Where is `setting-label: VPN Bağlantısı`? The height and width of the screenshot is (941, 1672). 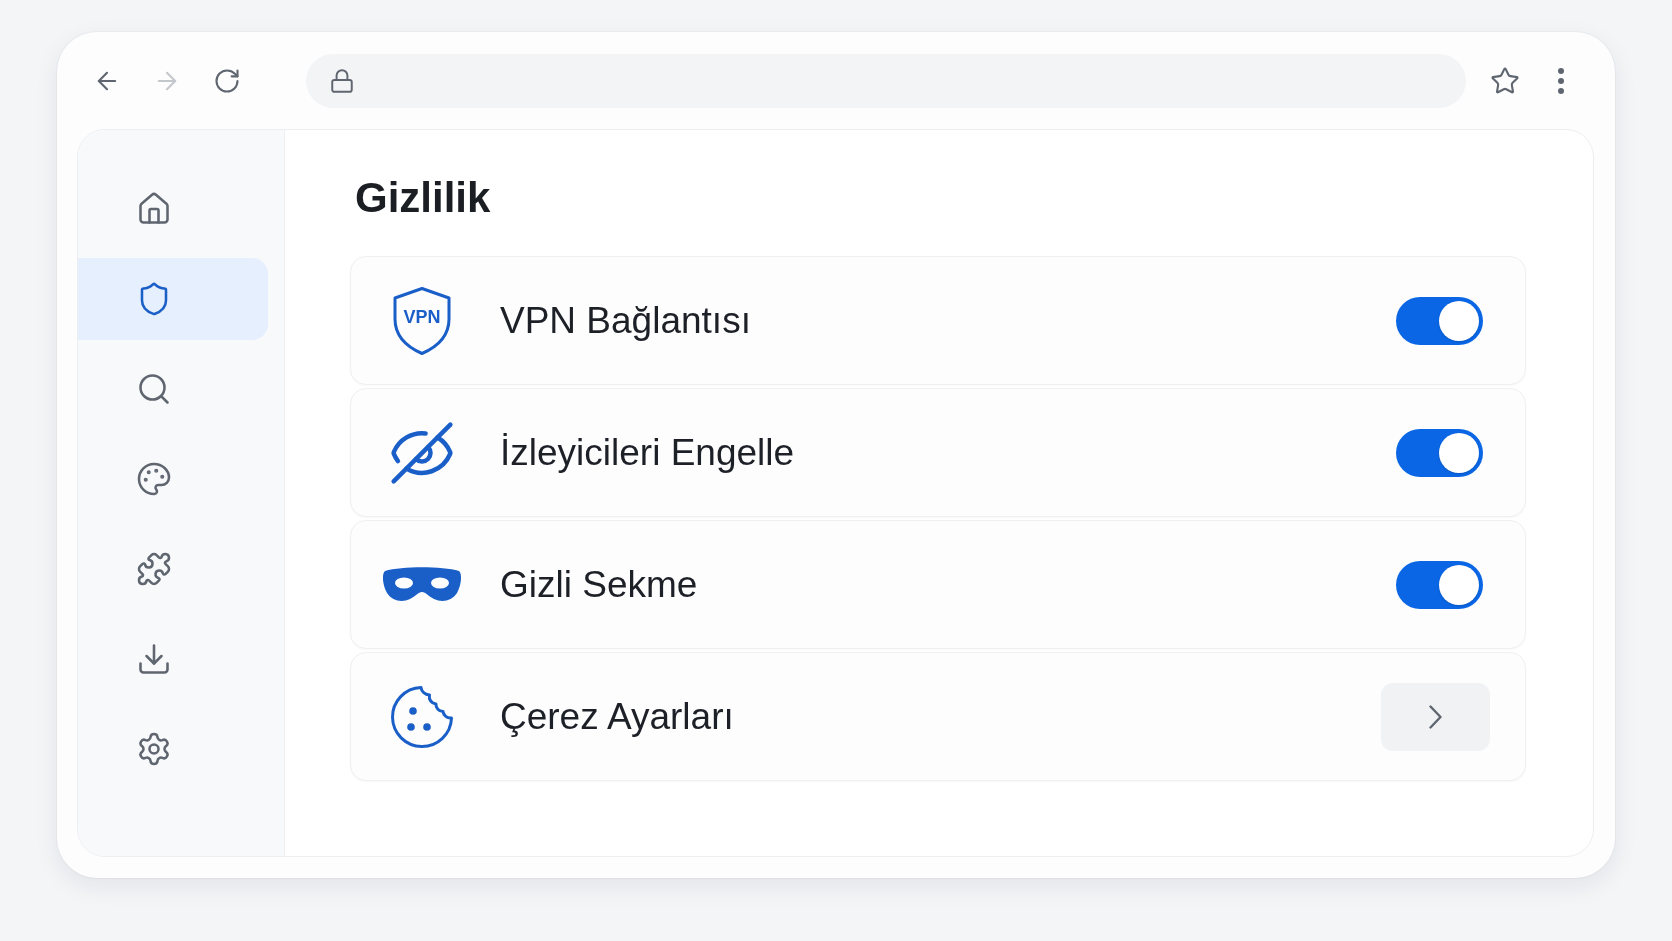 setting-label: VPN Bağlantısı is located at coordinates (625, 320).